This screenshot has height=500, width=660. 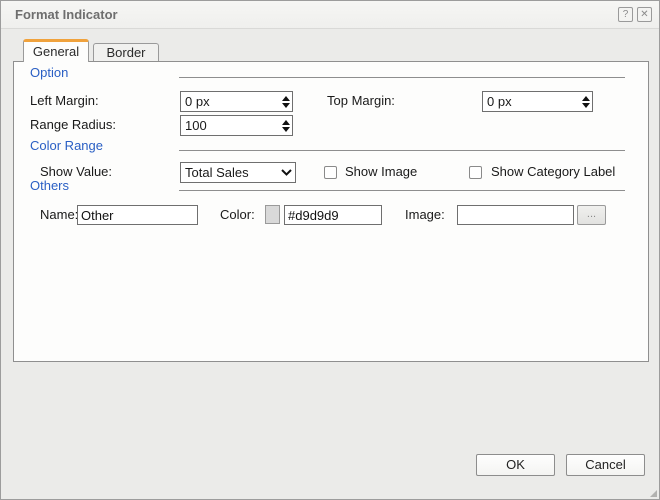 What do you see at coordinates (59, 214) in the screenshot?
I see `name-label: Name:` at bounding box center [59, 214].